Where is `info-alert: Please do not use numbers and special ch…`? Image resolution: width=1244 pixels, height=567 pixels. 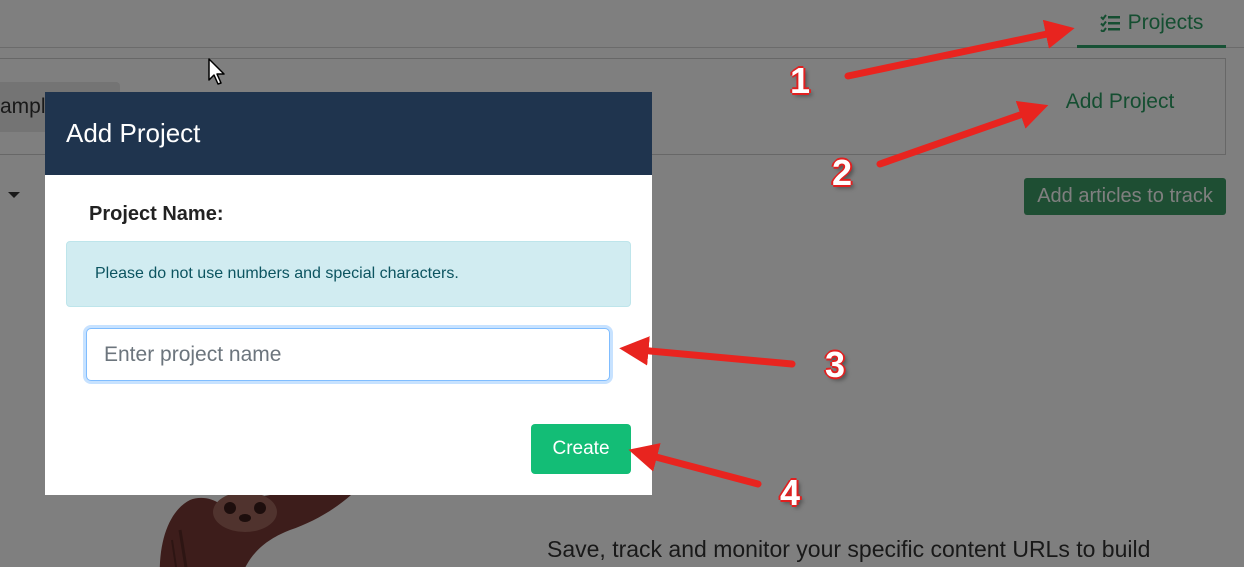 info-alert: Please do not use numbers and special ch… is located at coordinates (348, 274).